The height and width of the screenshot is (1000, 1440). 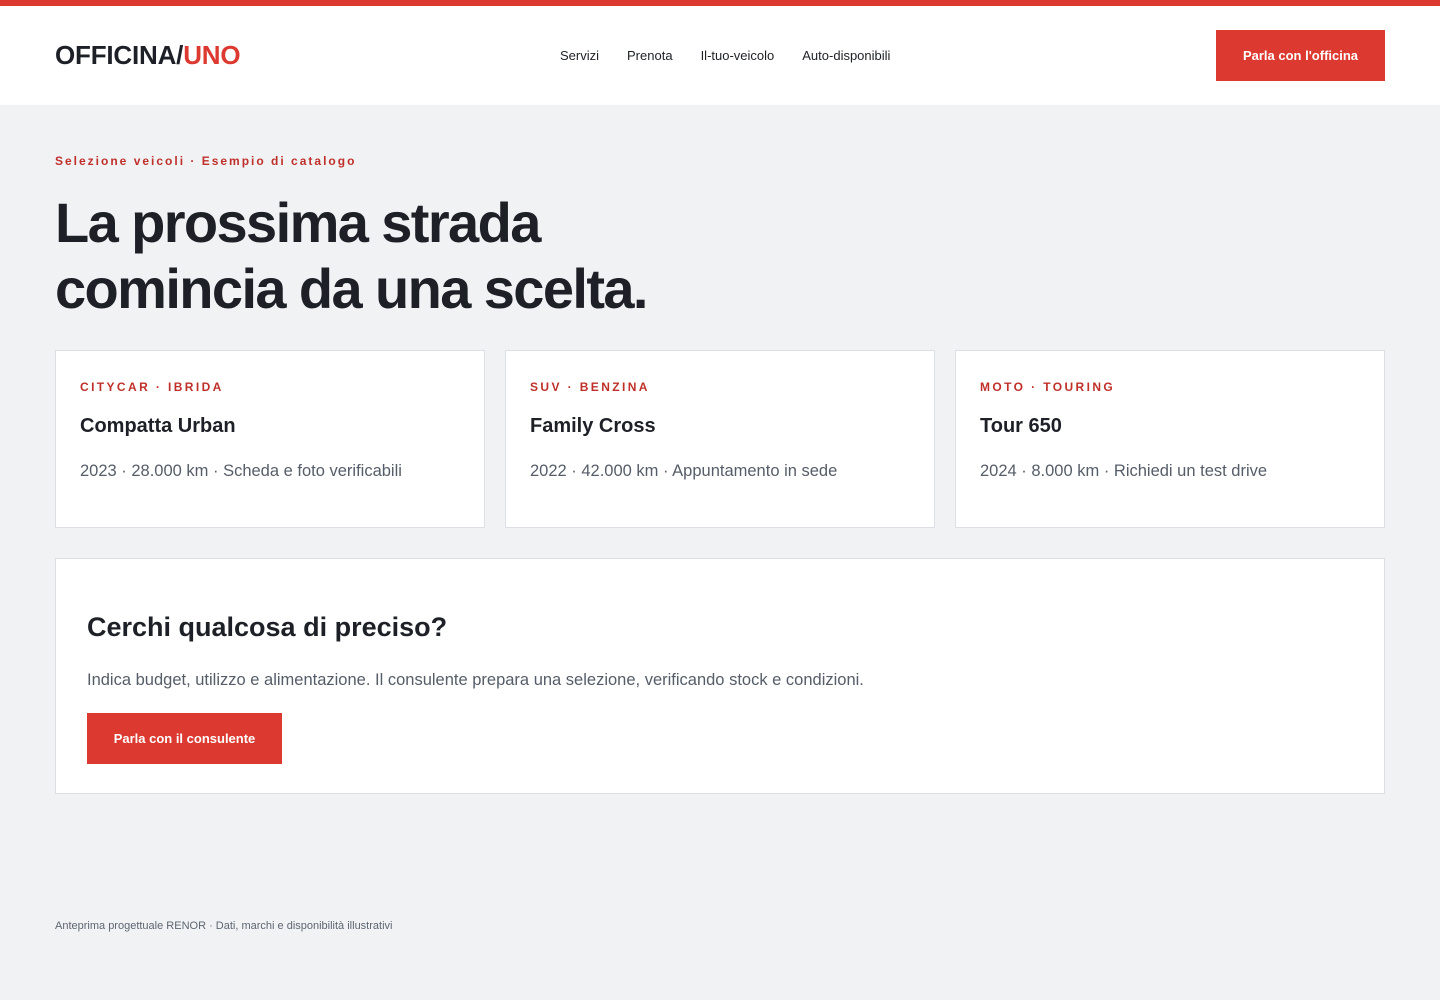 What do you see at coordinates (119, 55) in the screenshot?
I see `brand-name: OFFICINA/` at bounding box center [119, 55].